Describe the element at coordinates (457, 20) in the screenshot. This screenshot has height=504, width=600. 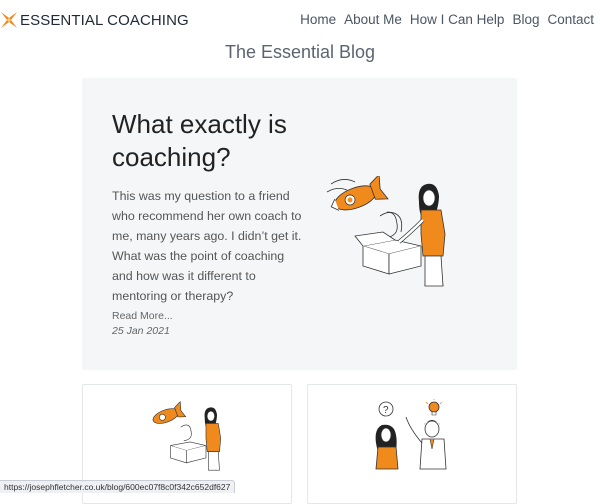
I see `nav-link-how-i-can-help: How I Can Help` at that location.